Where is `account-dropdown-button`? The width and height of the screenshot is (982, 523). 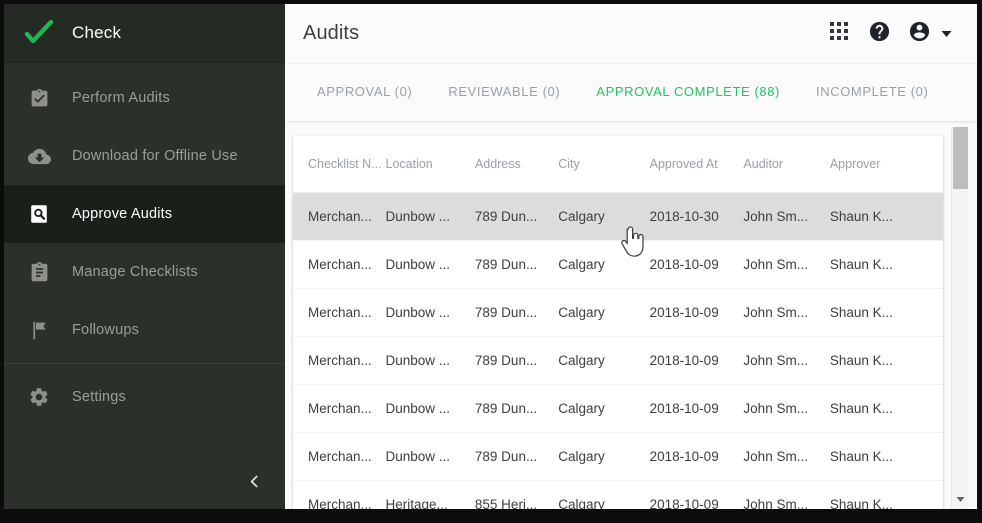 account-dropdown-button is located at coordinates (946, 34).